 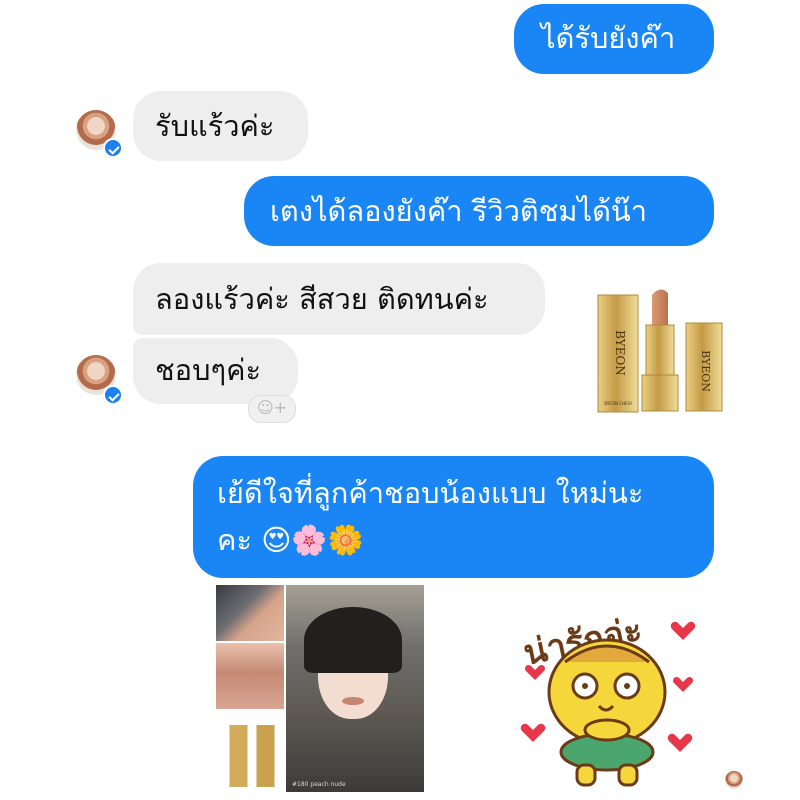 What do you see at coordinates (607, 690) in the screenshot?
I see `cute-sticker: น่ารักอ่ะ` at bounding box center [607, 690].